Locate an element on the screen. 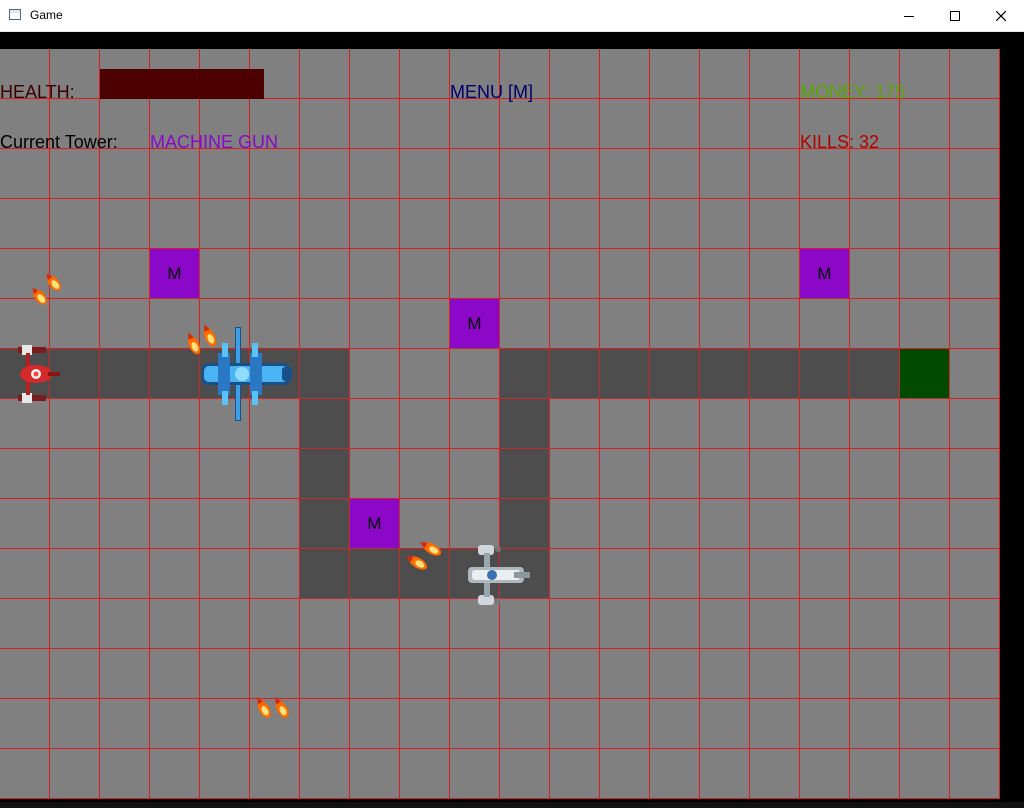 The image size is (1024, 808). menu-button: MENU [M] is located at coordinates (491, 92).